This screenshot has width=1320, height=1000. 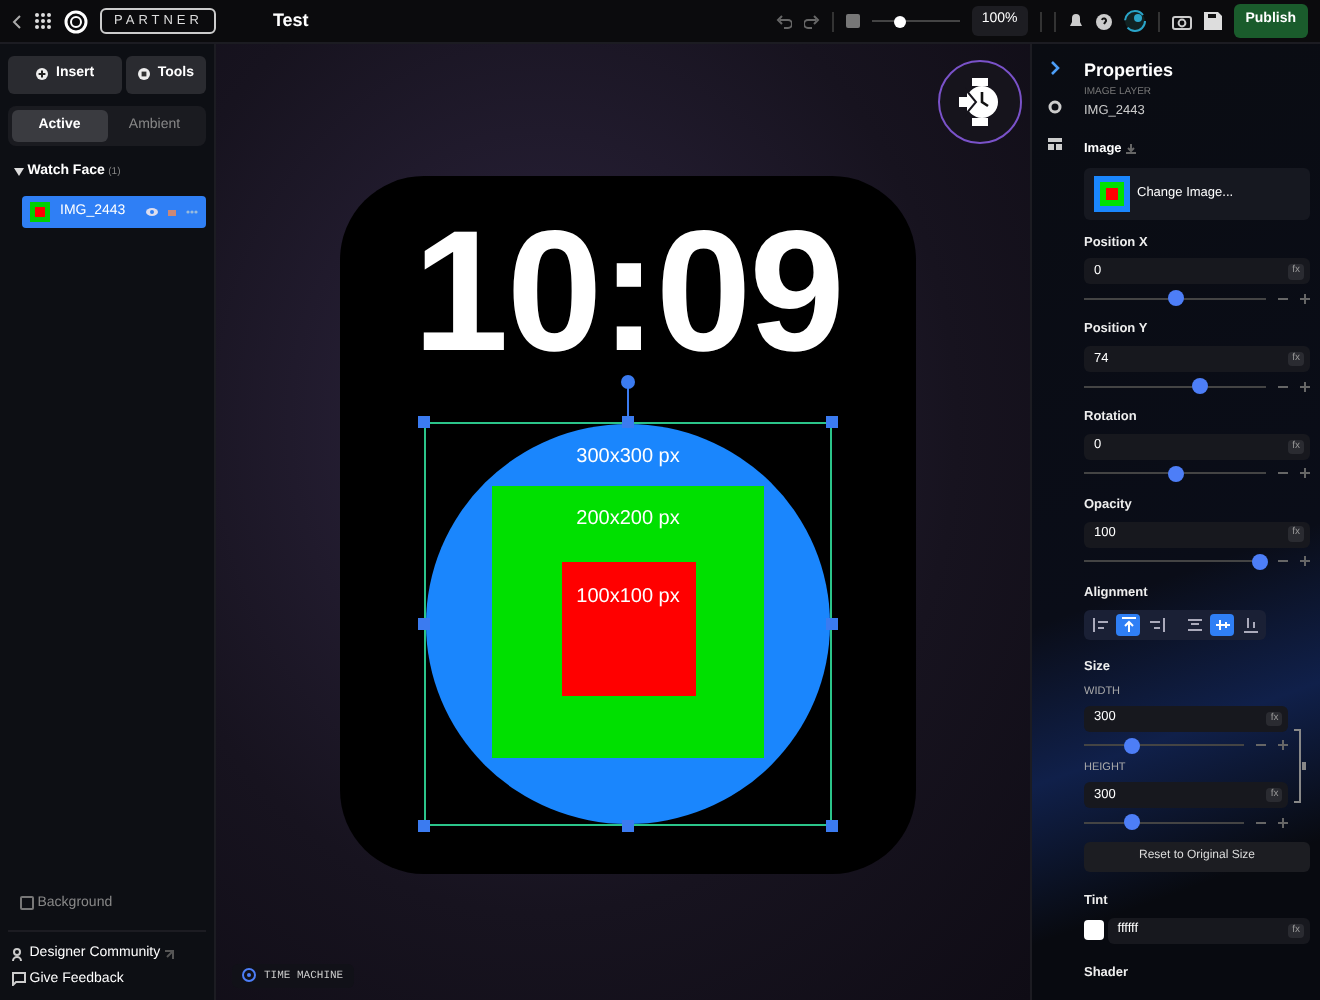 I want to click on rotation-handle, so click(x=628, y=398).